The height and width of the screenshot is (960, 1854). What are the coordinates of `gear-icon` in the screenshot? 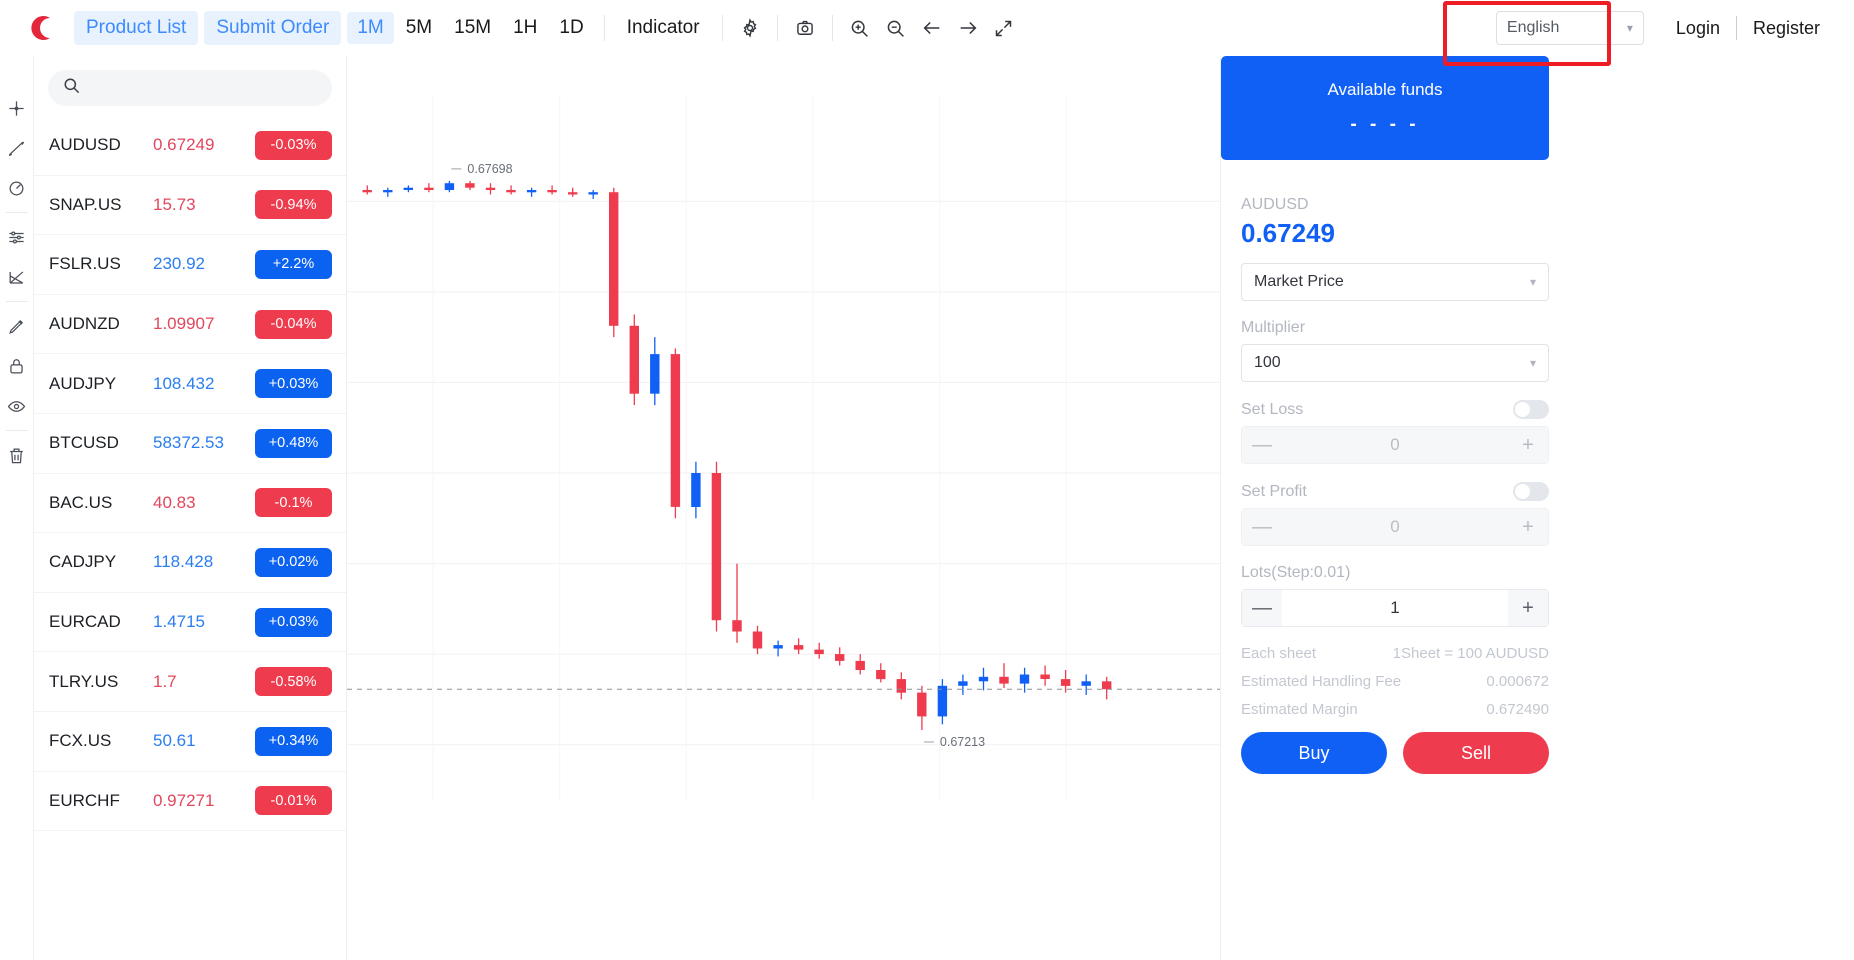 It's located at (750, 28).